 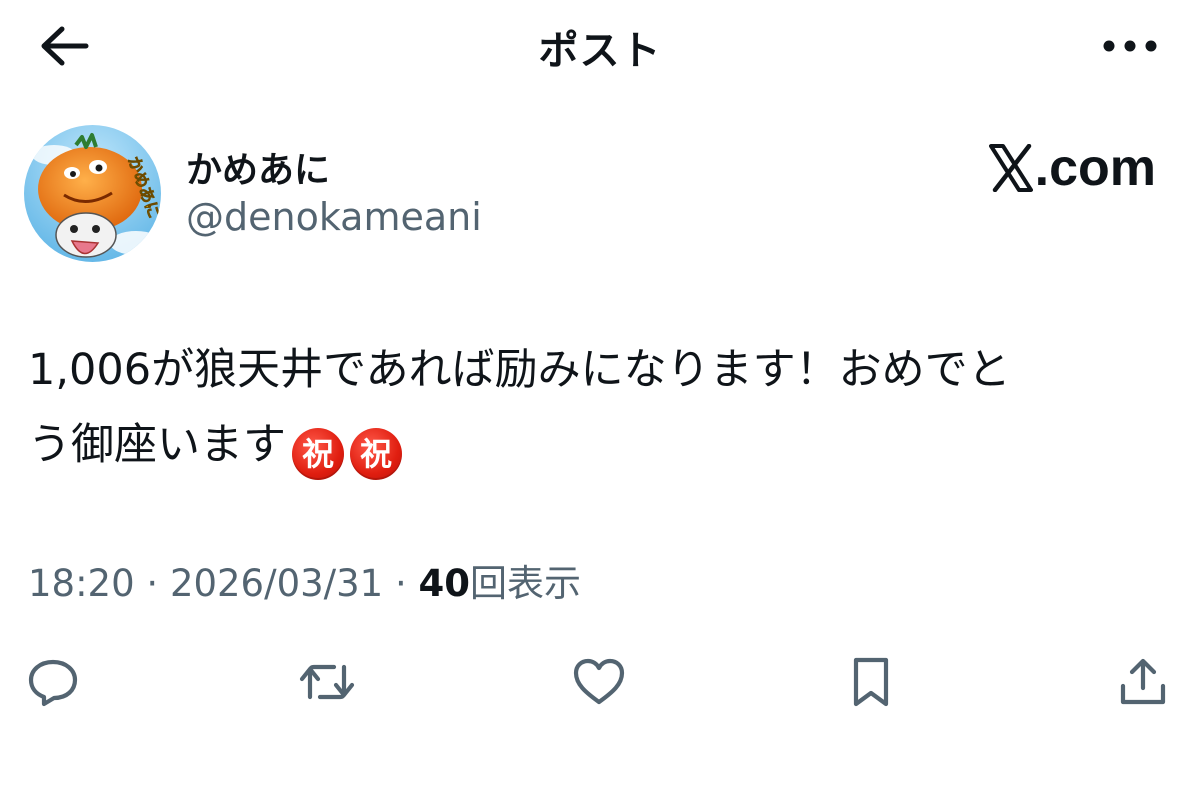 I want to click on repost-button, so click(x=327, y=682).